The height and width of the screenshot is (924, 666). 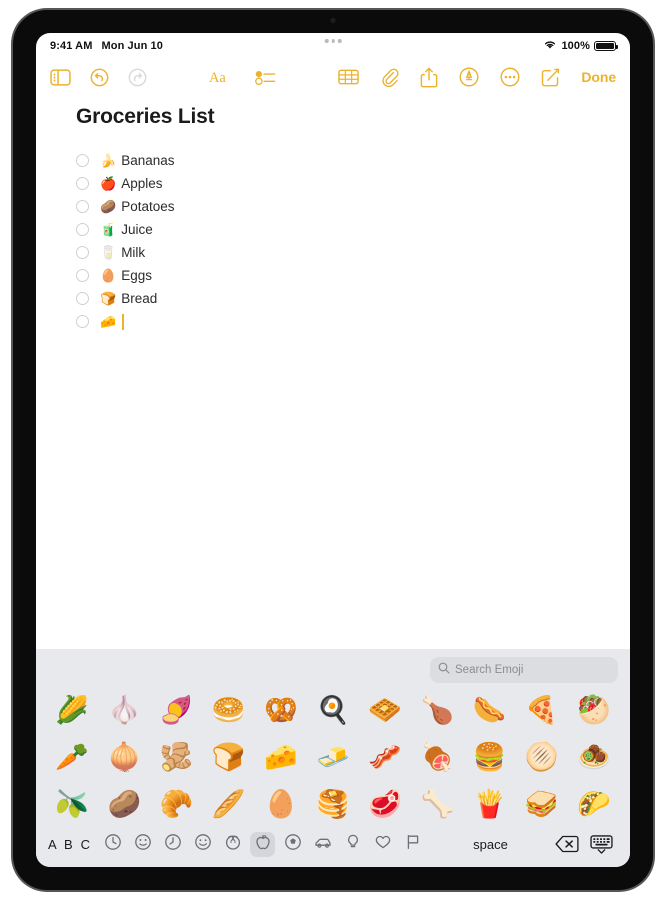 What do you see at coordinates (124, 757) in the screenshot?
I see `emoji-key: 🧅` at bounding box center [124, 757].